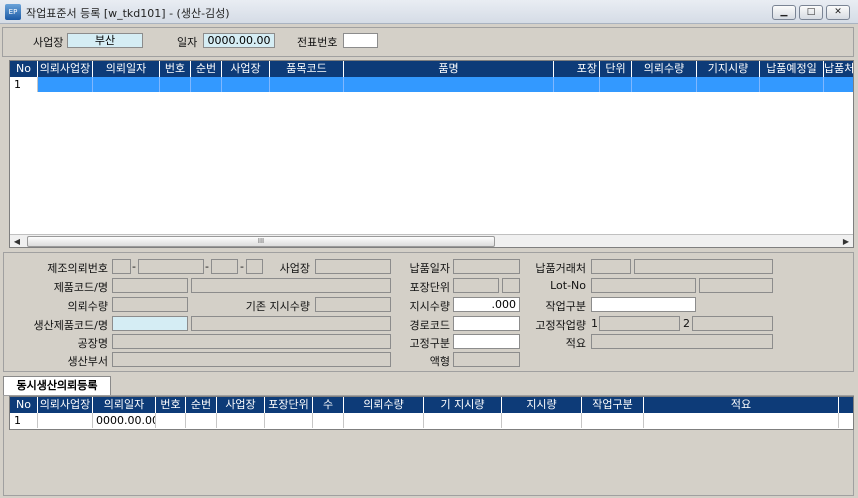 The height and width of the screenshot is (498, 858). I want to click on fixed-qty-1-field, so click(639, 323).